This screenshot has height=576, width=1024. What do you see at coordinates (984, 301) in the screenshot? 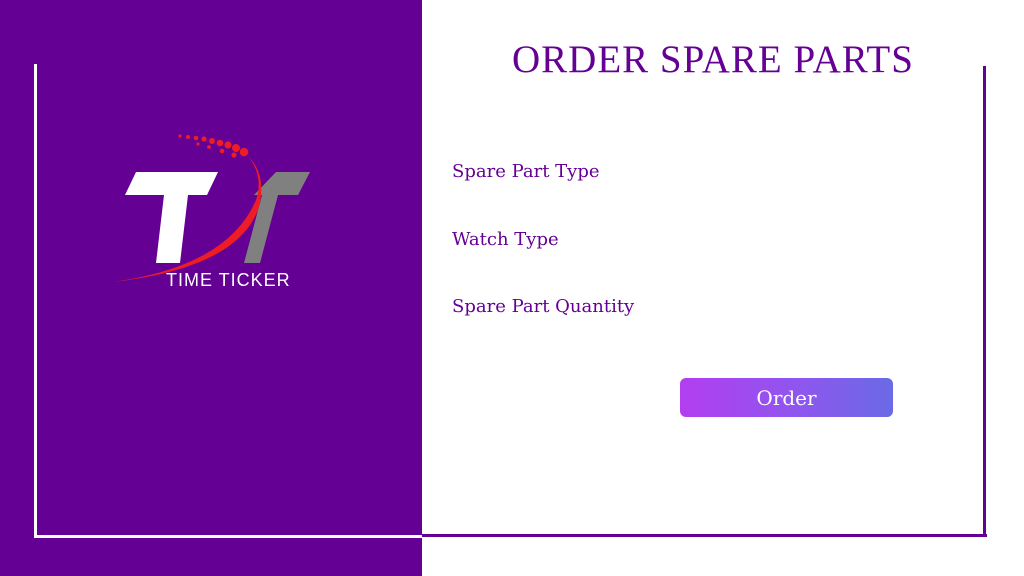
I see `frame-line-right-vertical` at bounding box center [984, 301].